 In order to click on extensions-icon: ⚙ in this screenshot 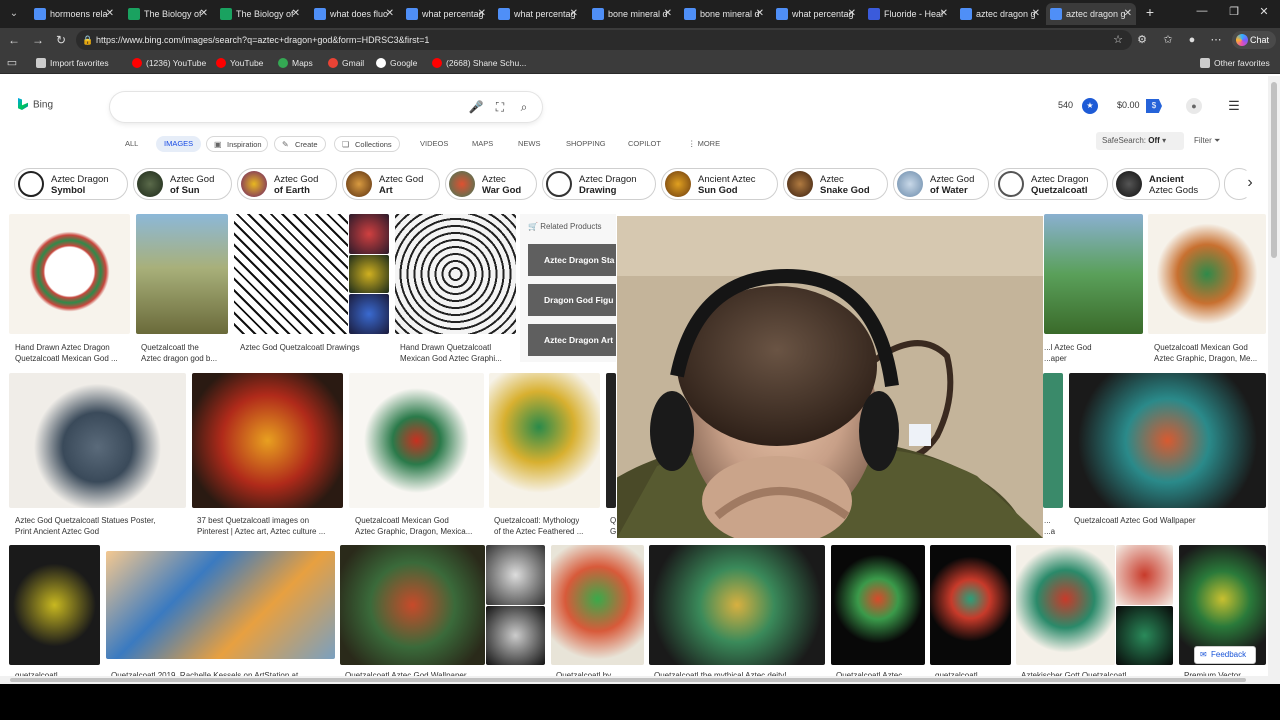, I will do `click(1142, 40)`.